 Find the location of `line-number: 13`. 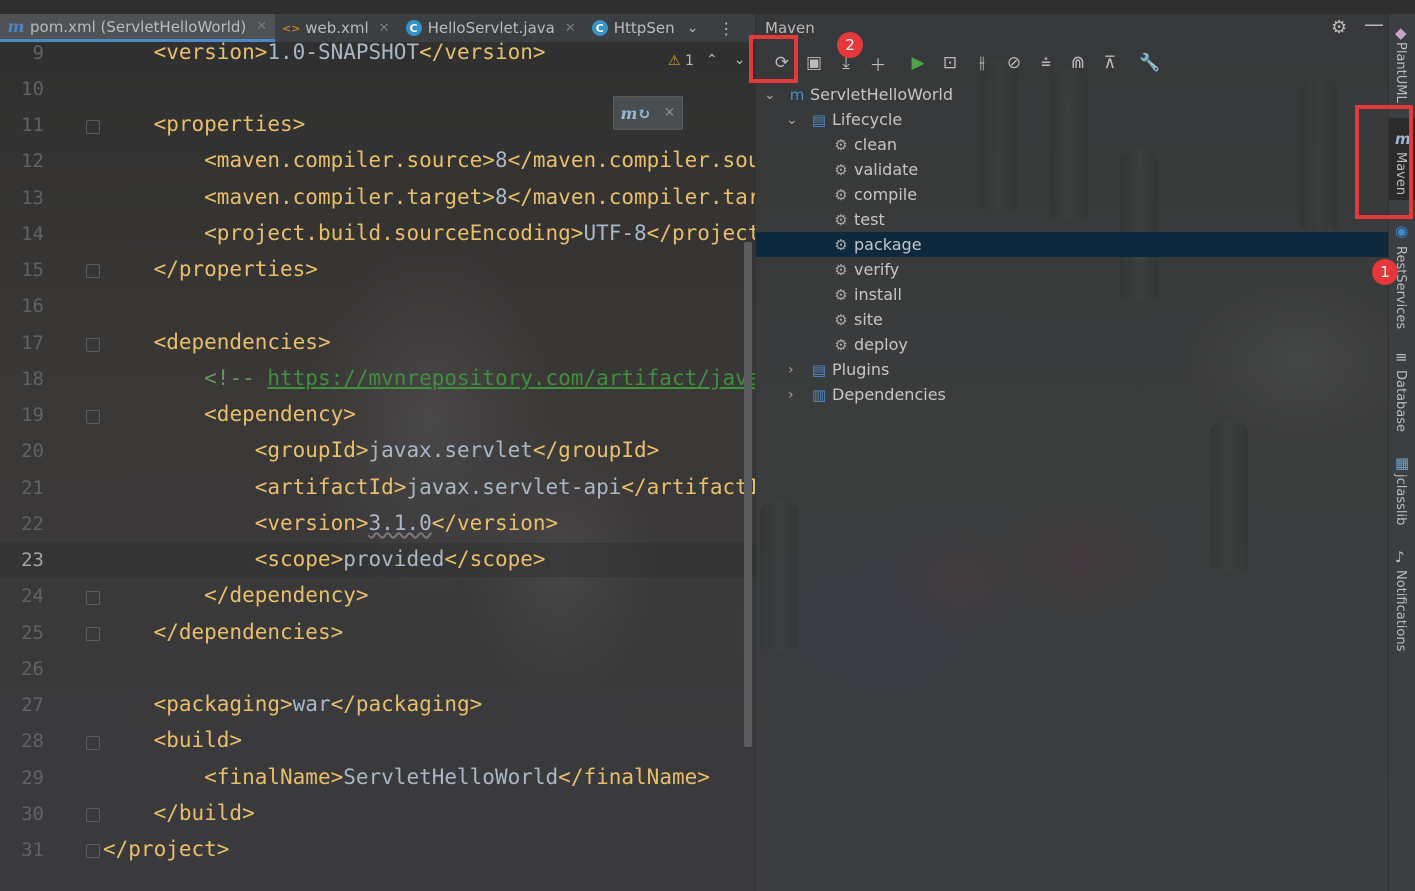

line-number: 13 is located at coordinates (32, 198).